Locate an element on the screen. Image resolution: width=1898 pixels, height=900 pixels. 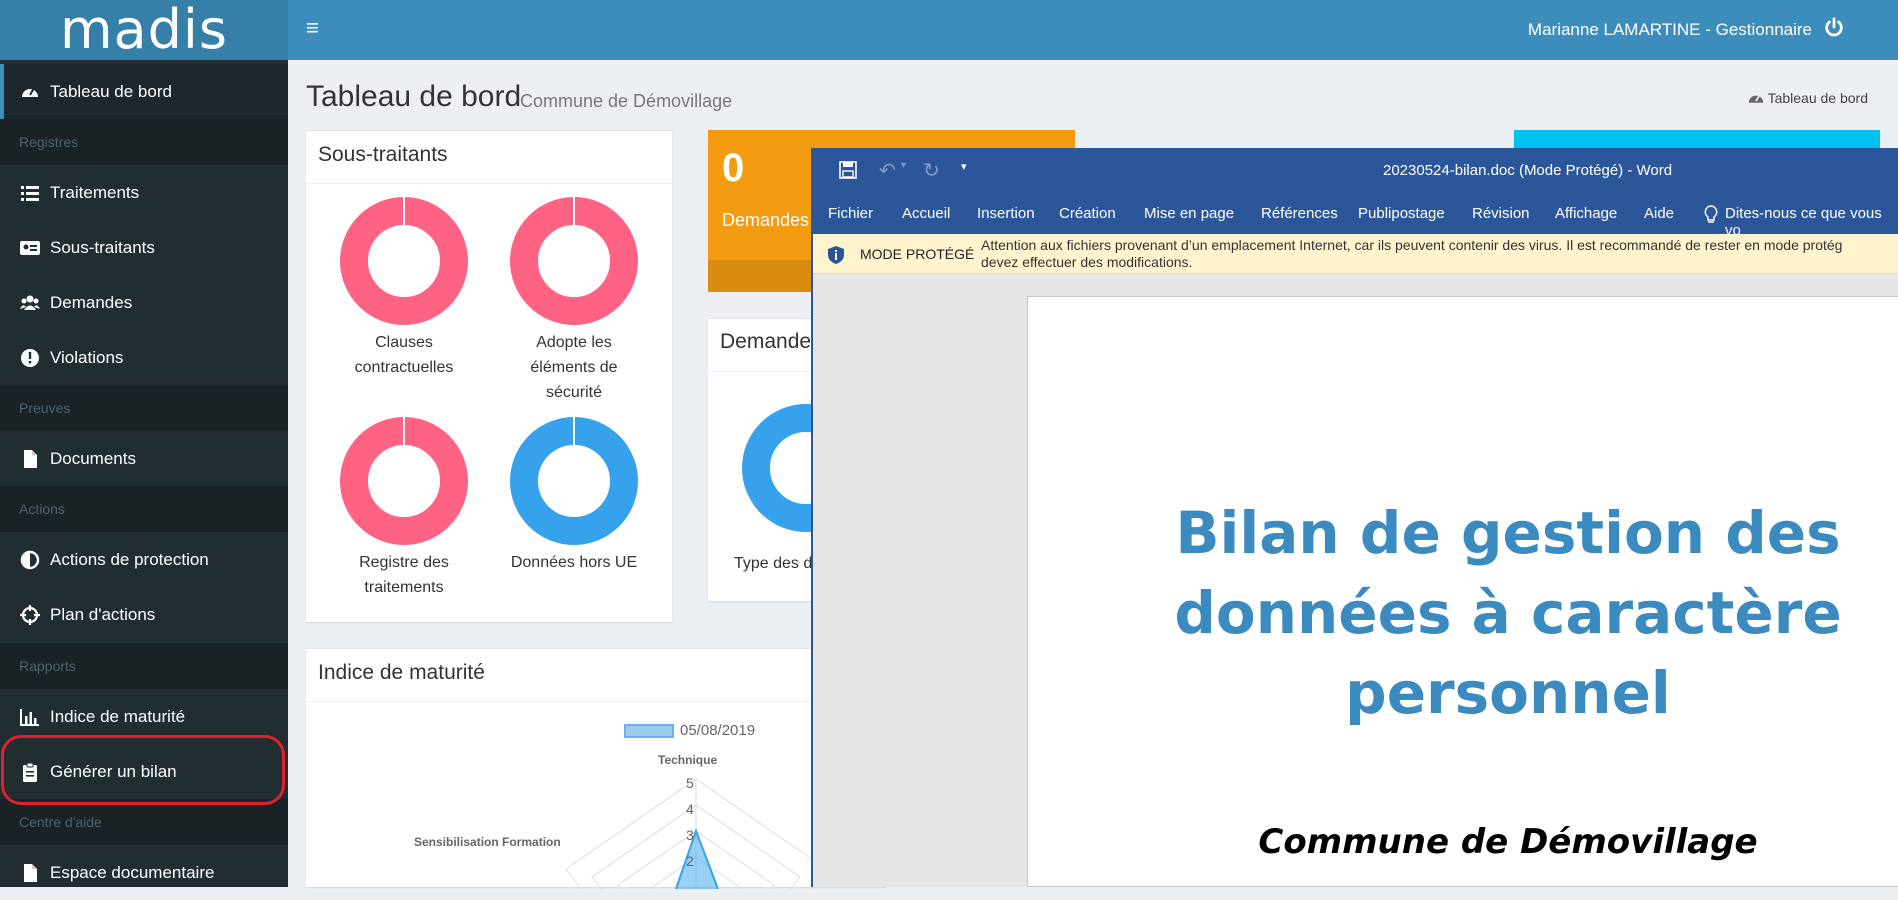
sidebar-item-actions-protection: Actions de protection is located at coordinates (144, 559).